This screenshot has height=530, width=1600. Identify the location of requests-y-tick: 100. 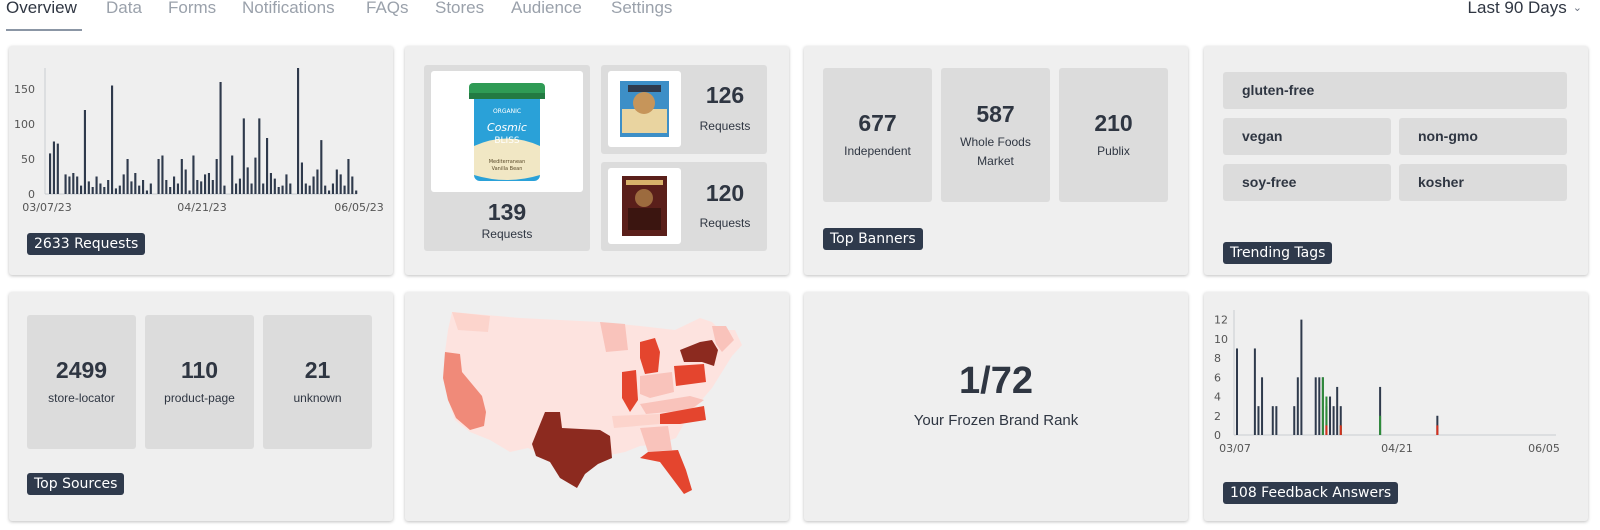
(24, 124).